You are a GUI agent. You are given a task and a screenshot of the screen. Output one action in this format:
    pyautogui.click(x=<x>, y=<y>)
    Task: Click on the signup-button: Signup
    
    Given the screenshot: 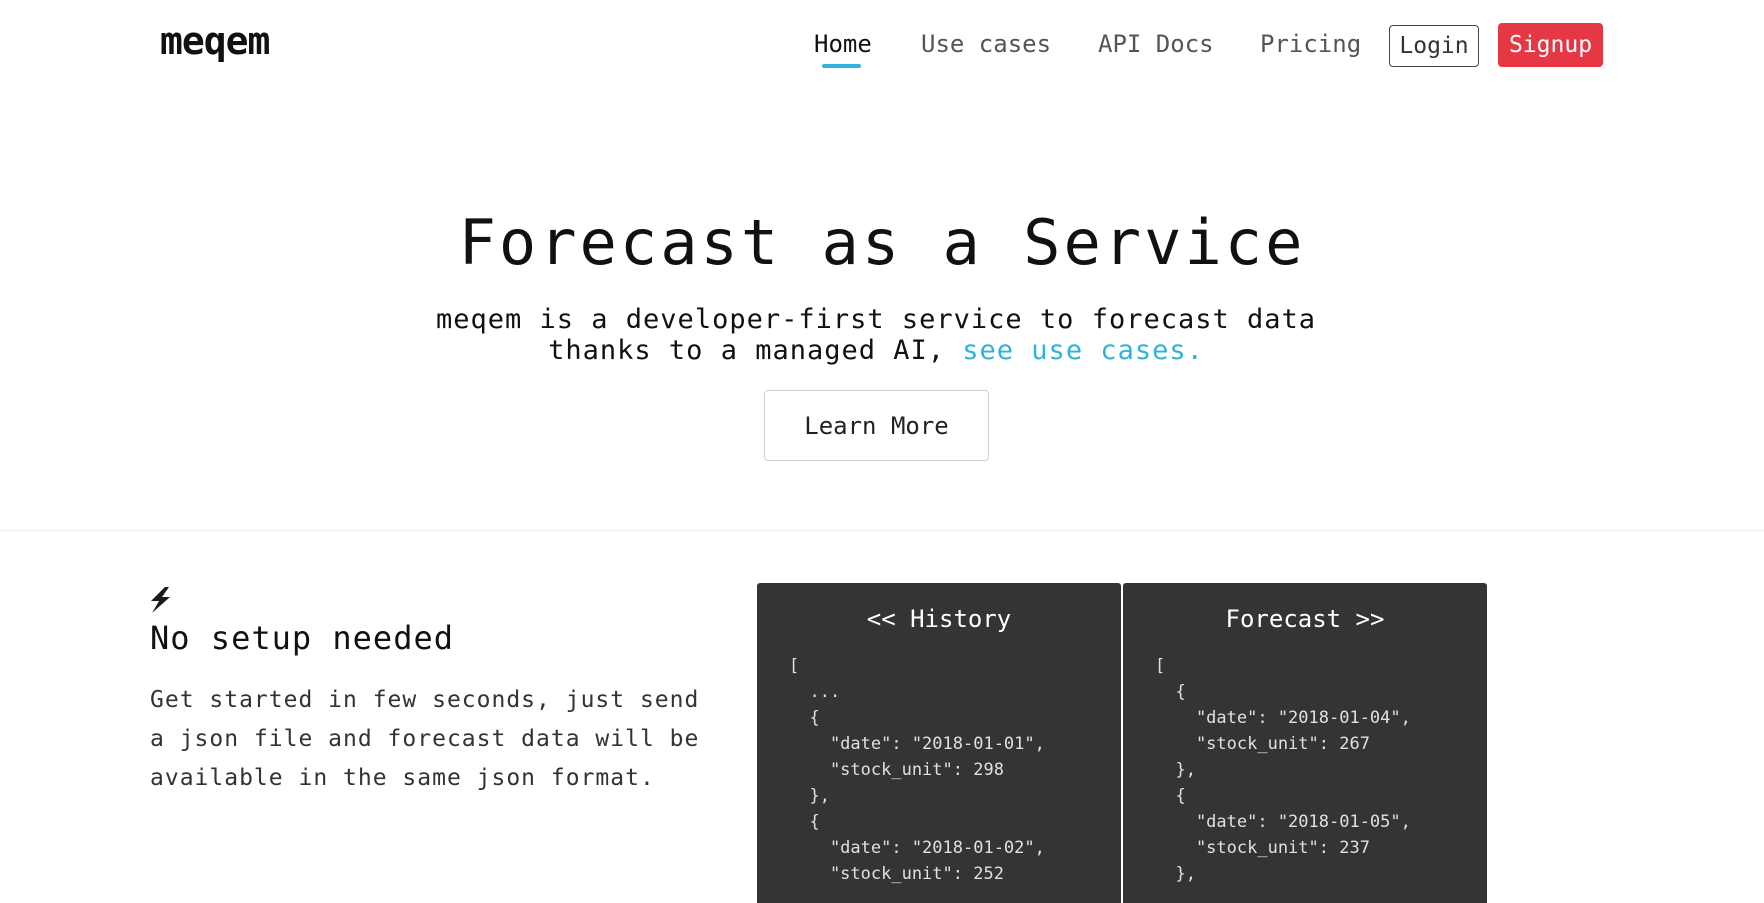 What is the action you would take?
    pyautogui.click(x=1550, y=45)
    